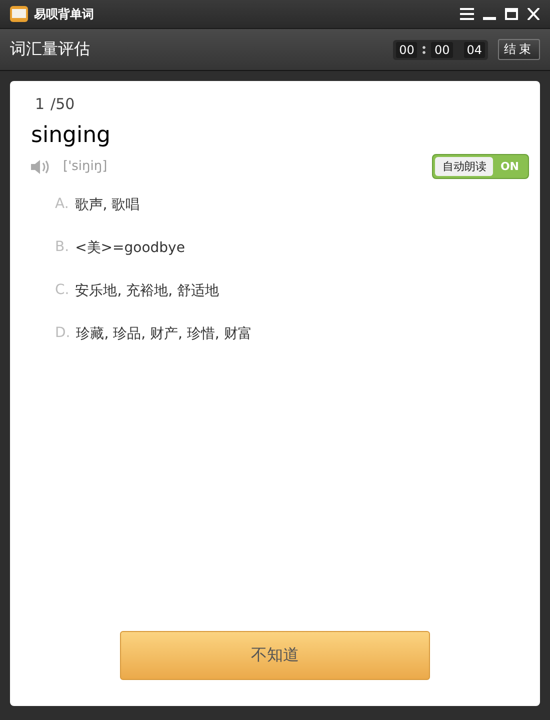  I want to click on window-title: 易呗背单词, so click(64, 14).